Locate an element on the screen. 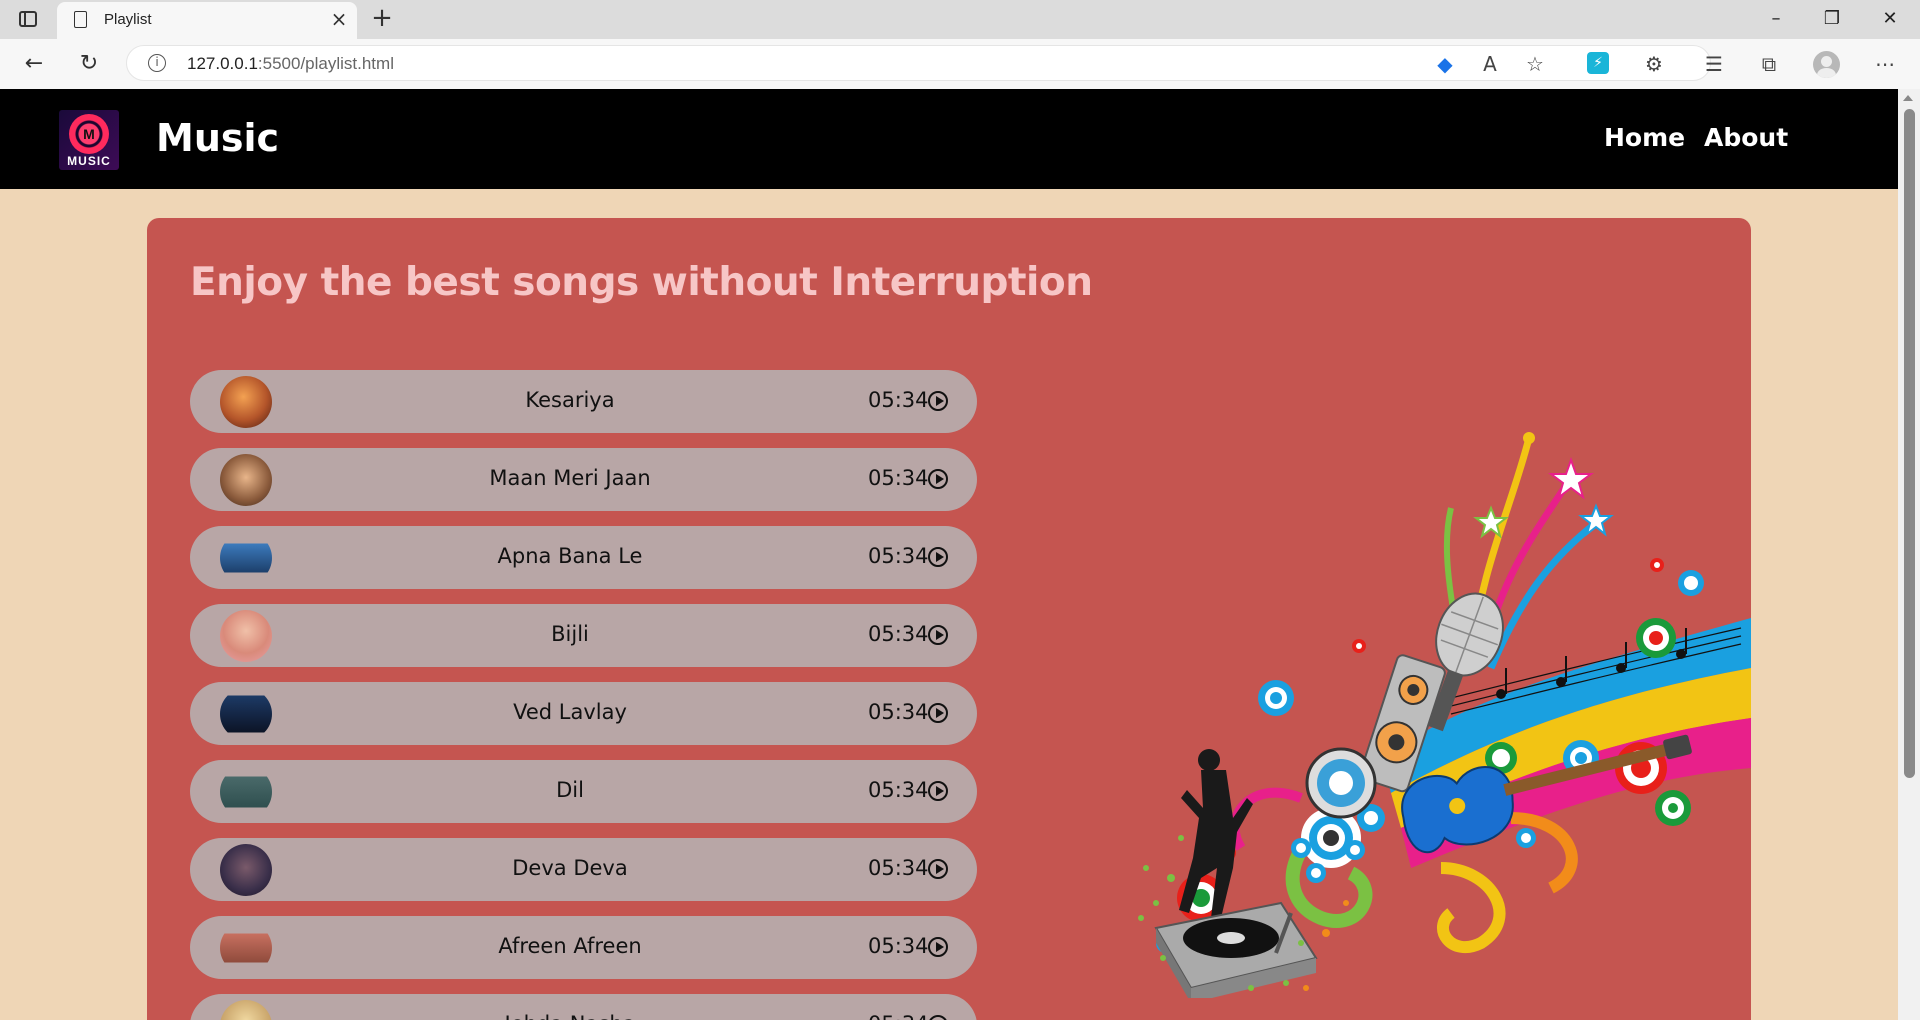  scroll-up-arrow is located at coordinates (1908, 98).